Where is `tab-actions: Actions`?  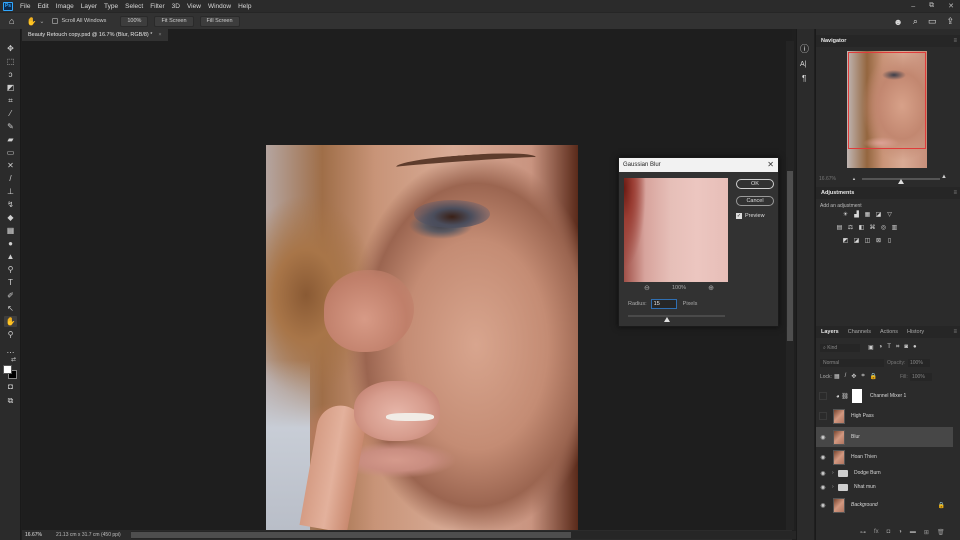
tab-actions: Actions is located at coordinates (889, 332).